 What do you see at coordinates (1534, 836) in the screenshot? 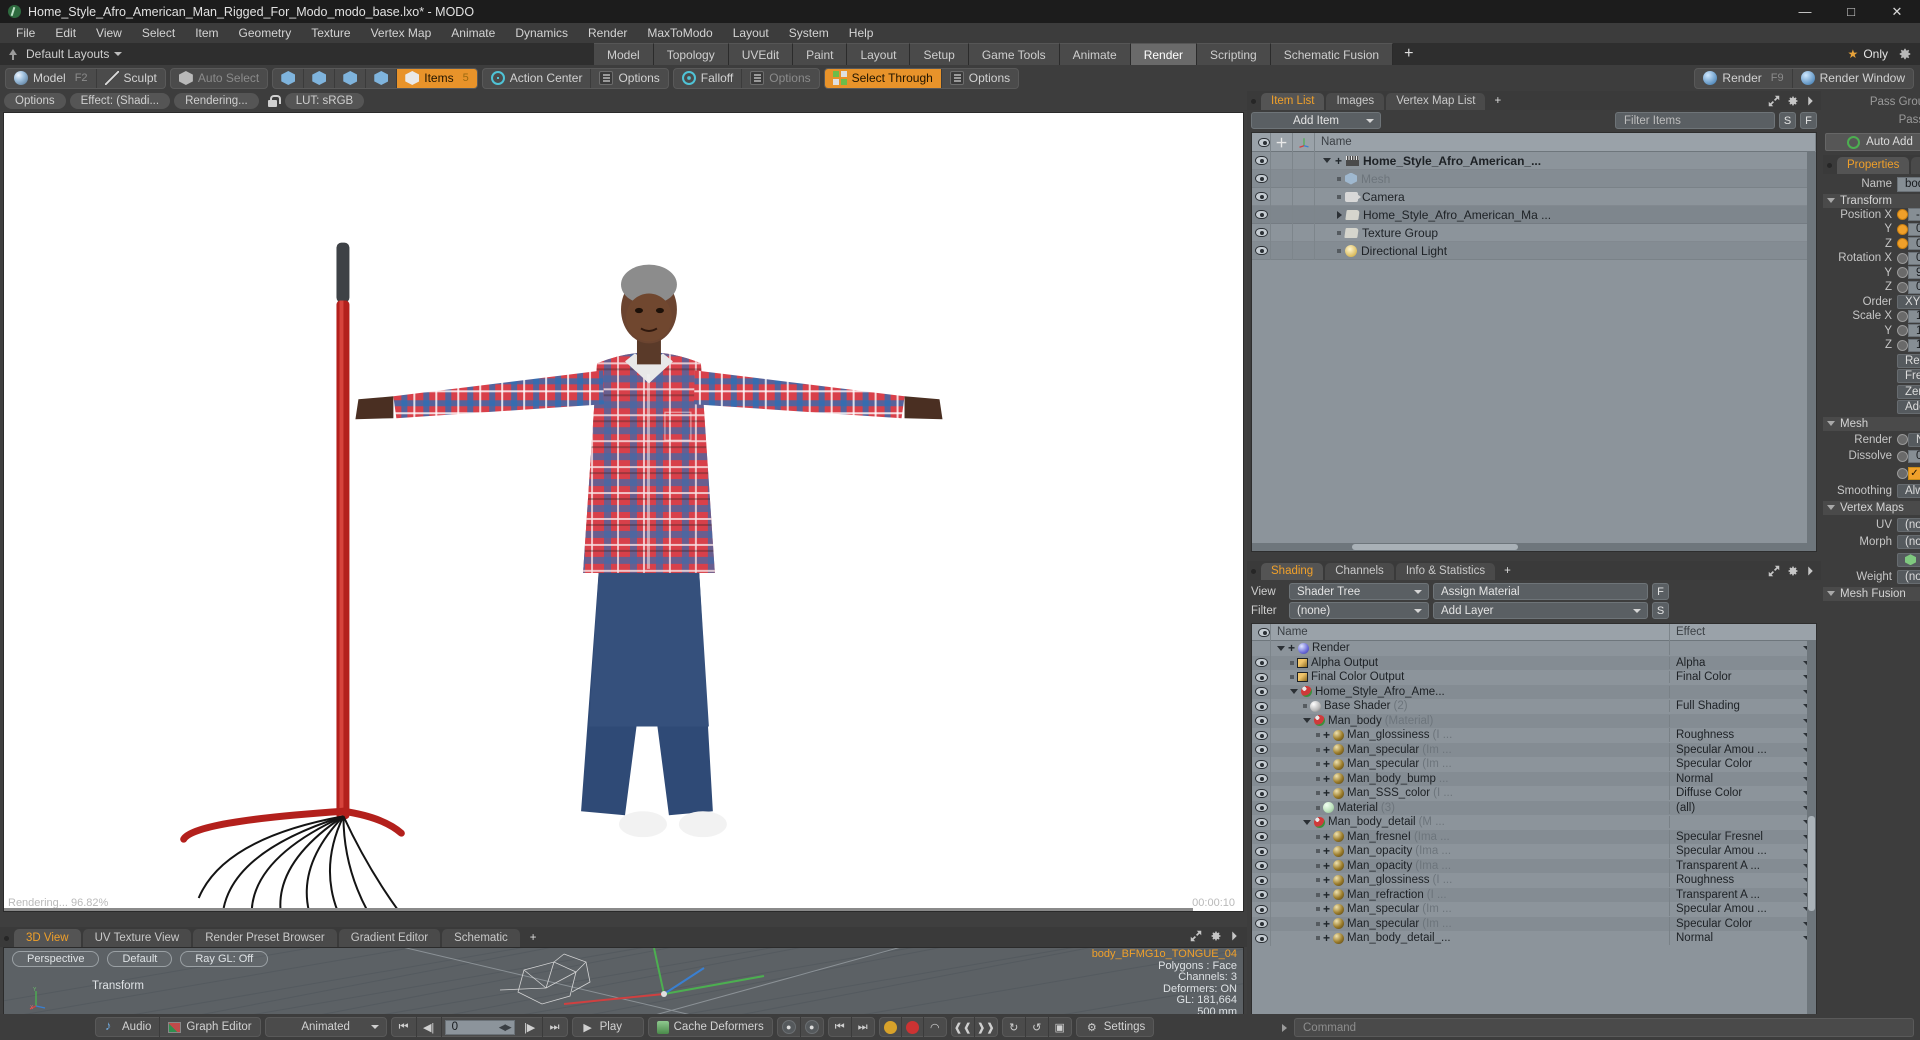
I see `shader-tree-row: + Man_fresneI (Ima ... Specular Fresnel` at bounding box center [1534, 836].